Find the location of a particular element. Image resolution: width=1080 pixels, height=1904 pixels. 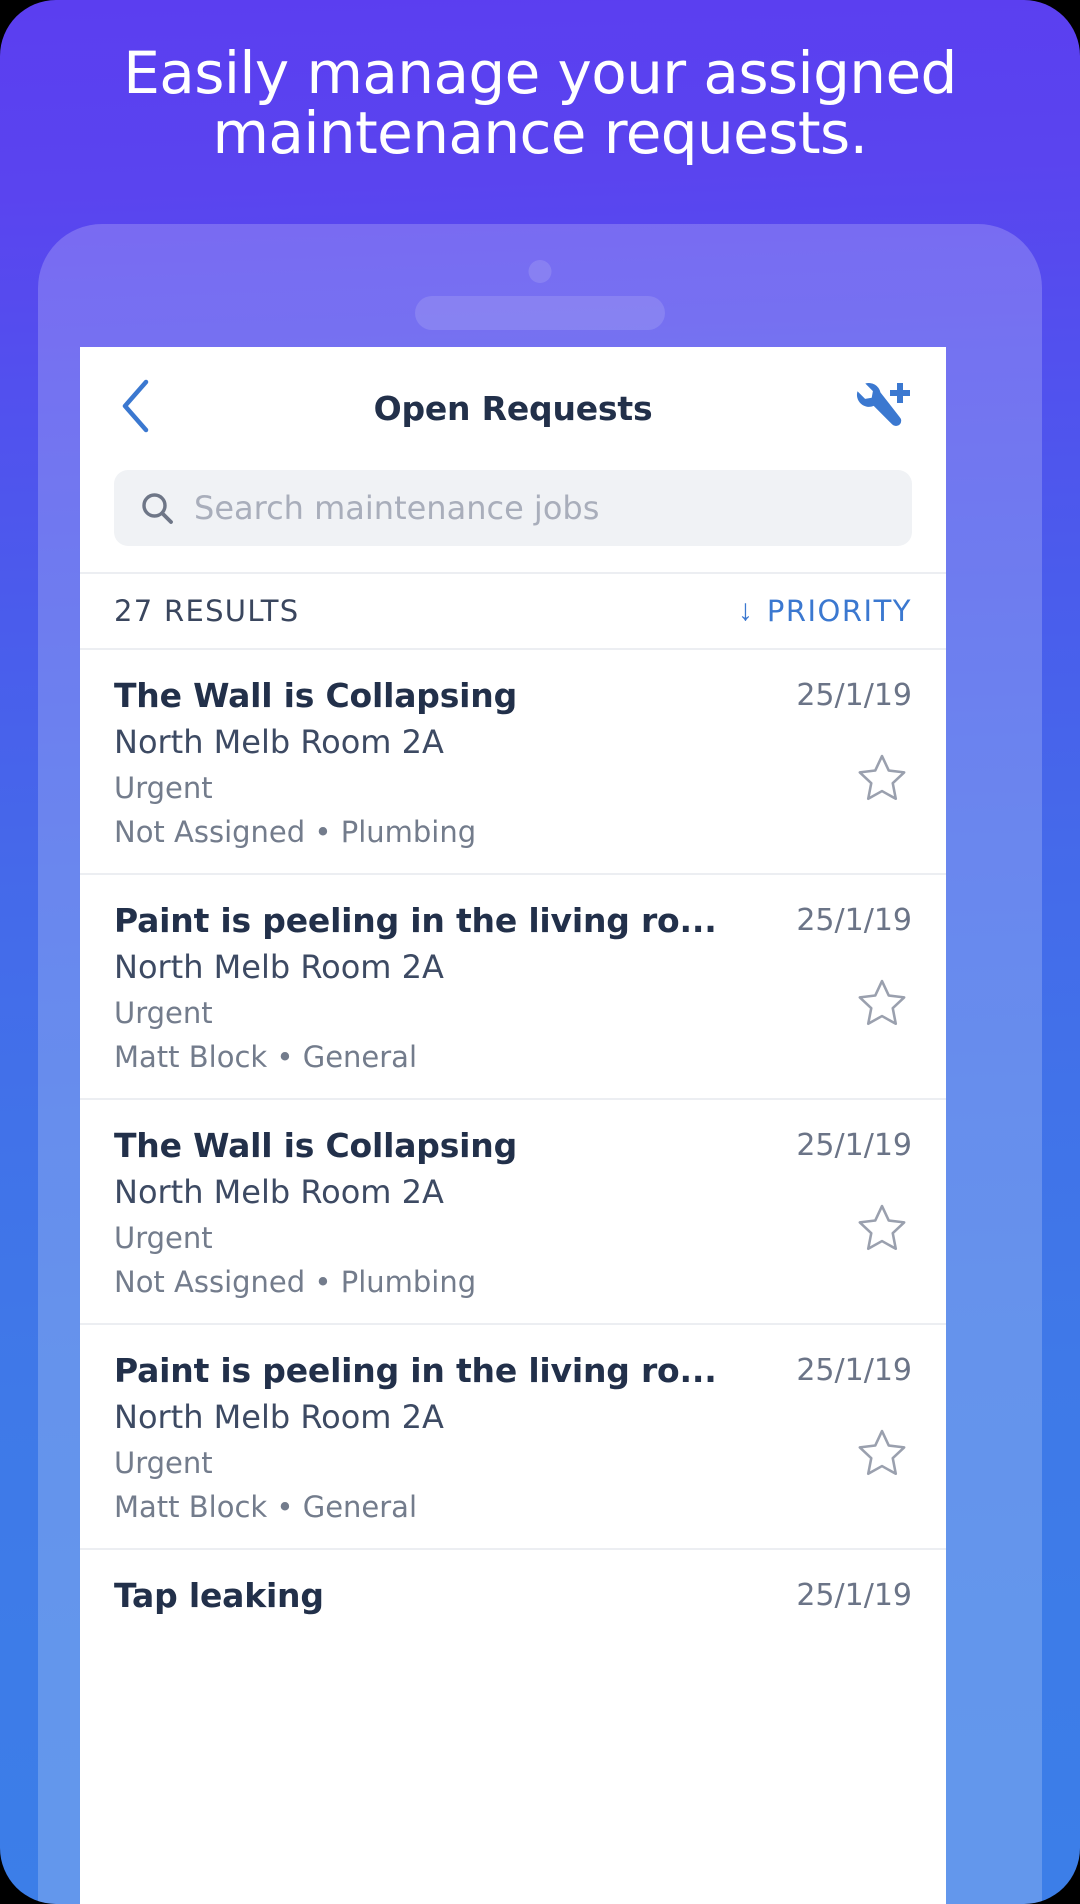

arrow-down-icon: ↓ is located at coordinates (745, 610).